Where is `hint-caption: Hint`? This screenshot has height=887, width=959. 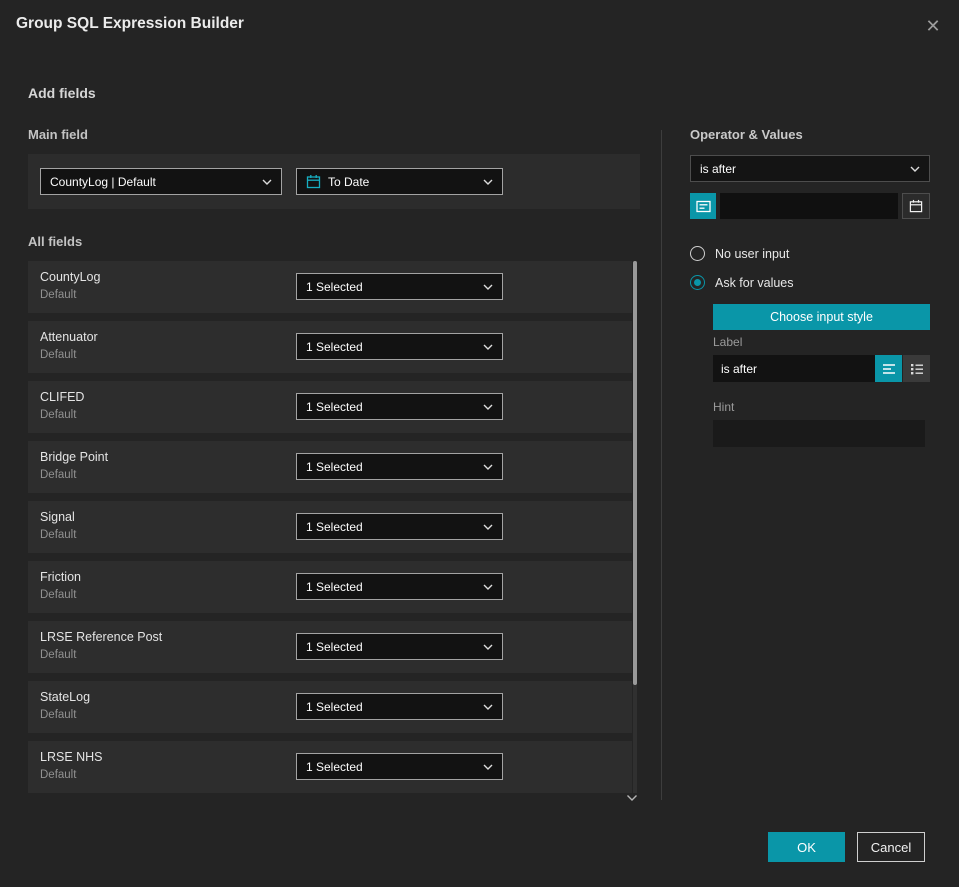
hint-caption: Hint is located at coordinates (724, 407).